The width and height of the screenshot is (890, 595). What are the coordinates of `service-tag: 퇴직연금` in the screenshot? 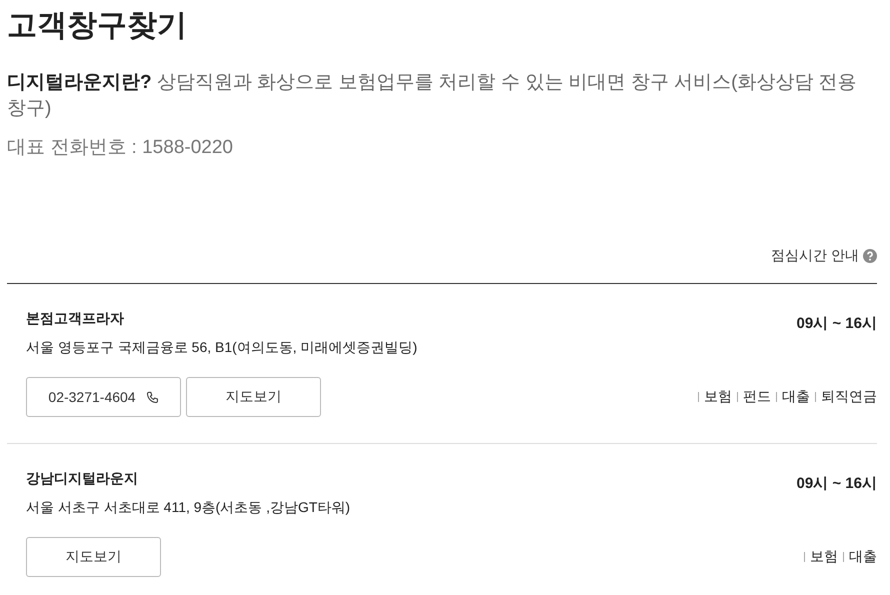 It's located at (849, 397).